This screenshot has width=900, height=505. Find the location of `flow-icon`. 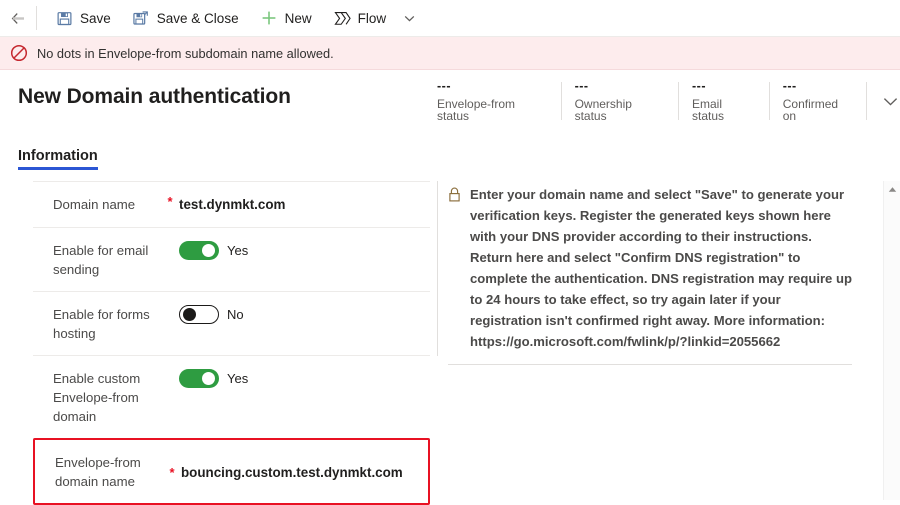

flow-icon is located at coordinates (342, 18).